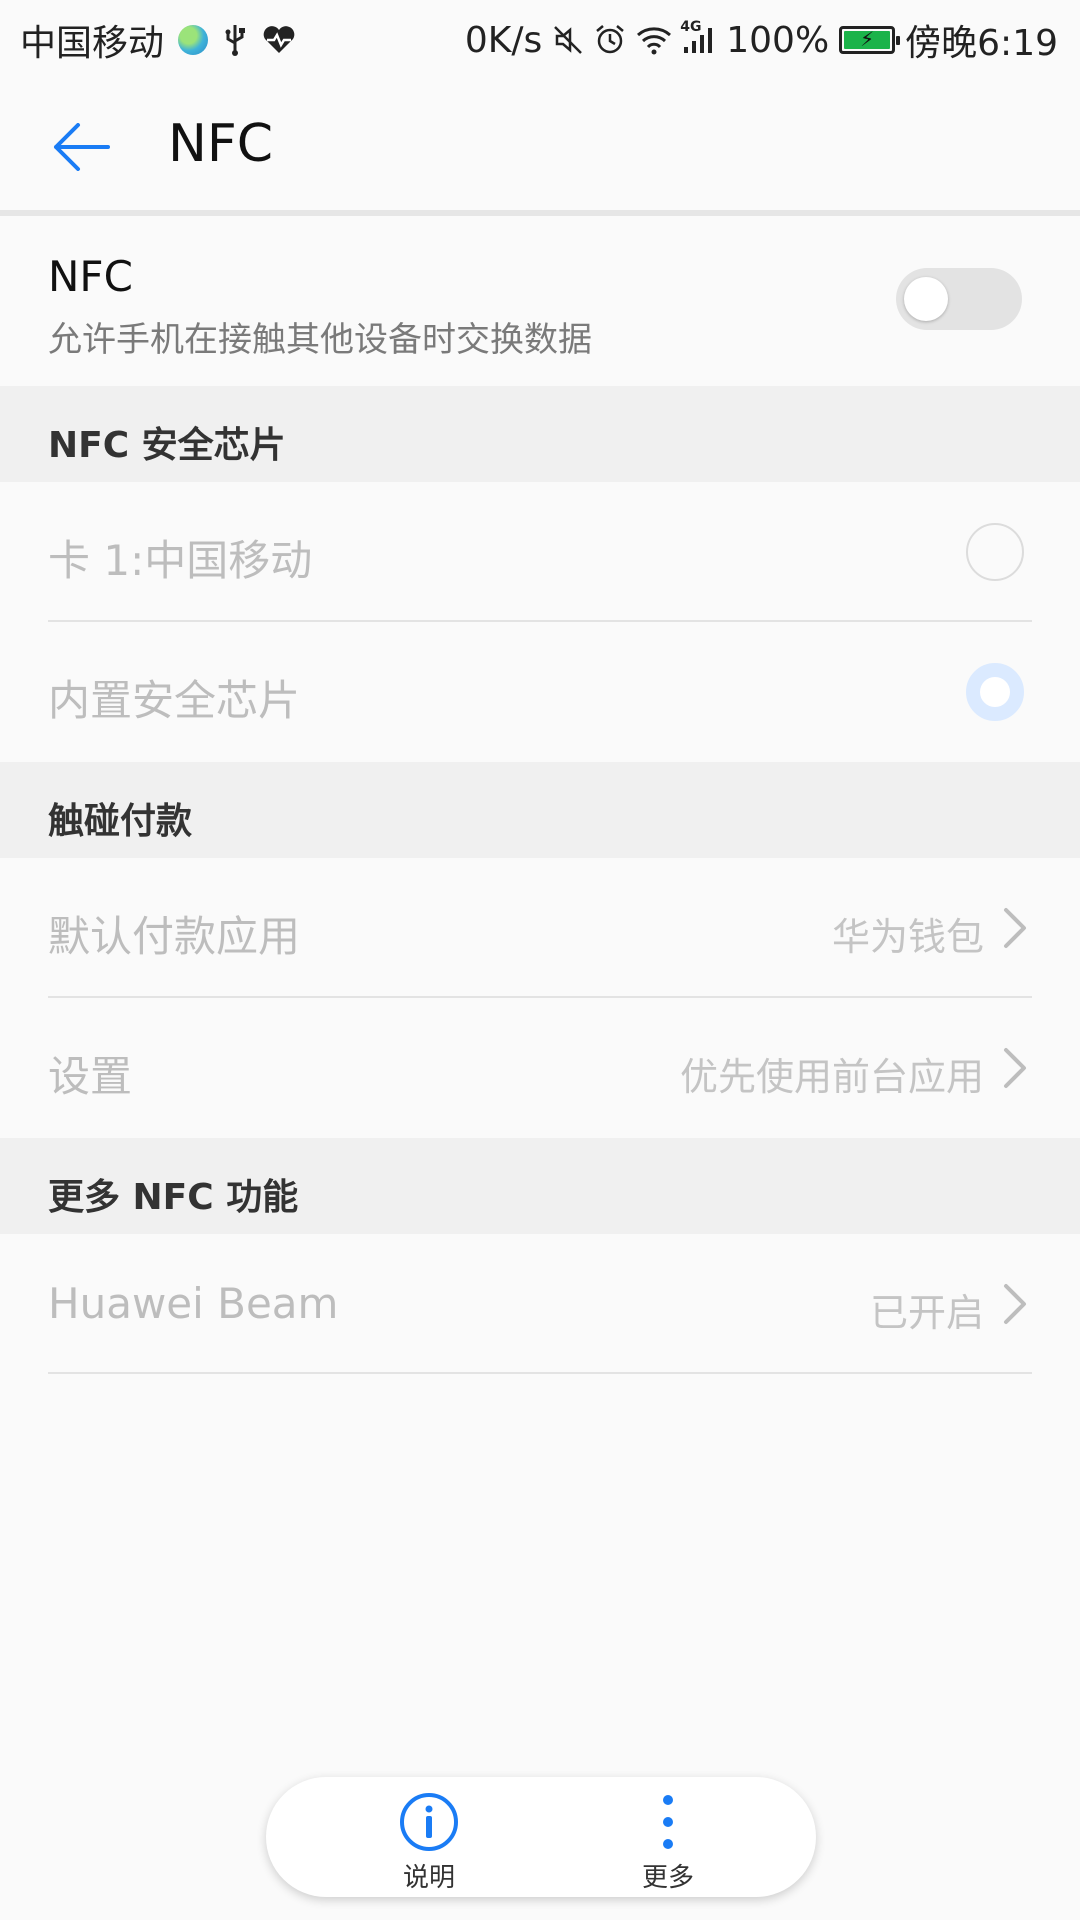 The image size is (1080, 1920). I want to click on row-label: 设置, so click(90, 1076).